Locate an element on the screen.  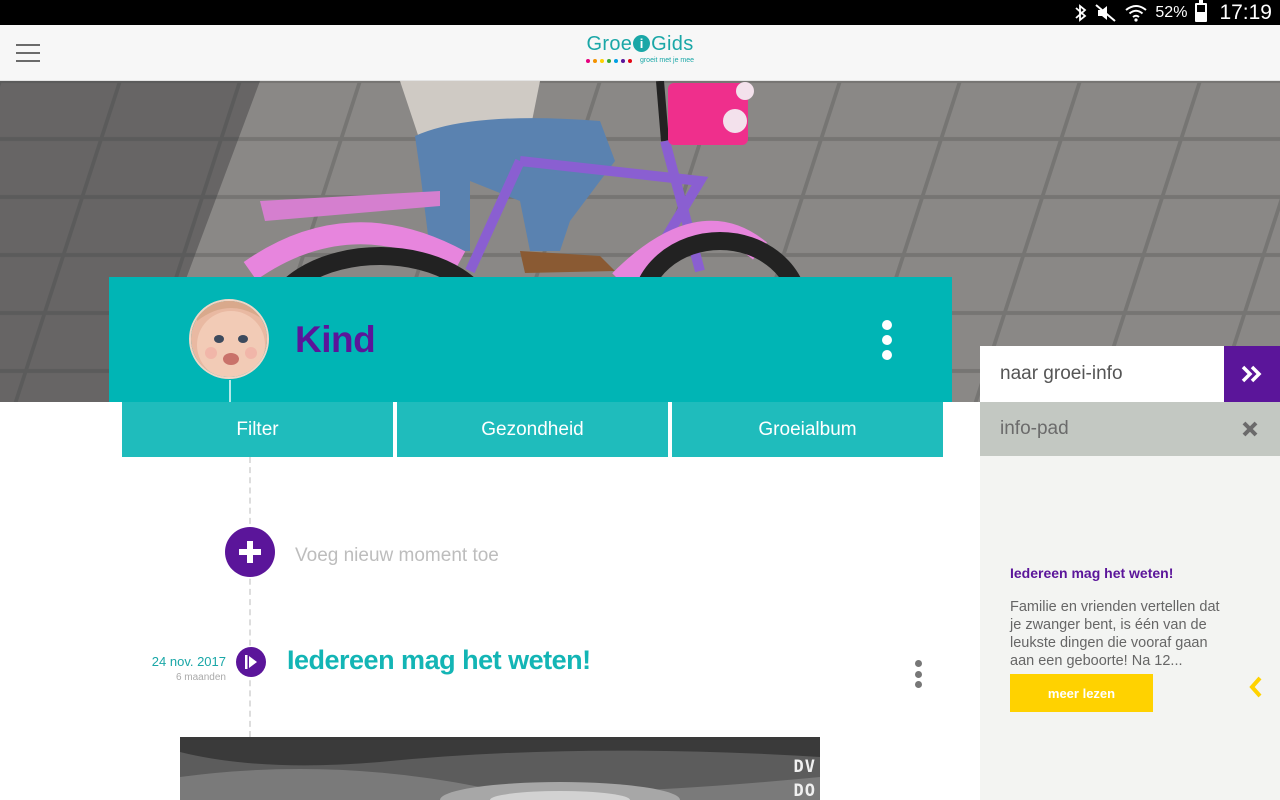
child-profile-card: Kind is located at coordinates (530, 339).